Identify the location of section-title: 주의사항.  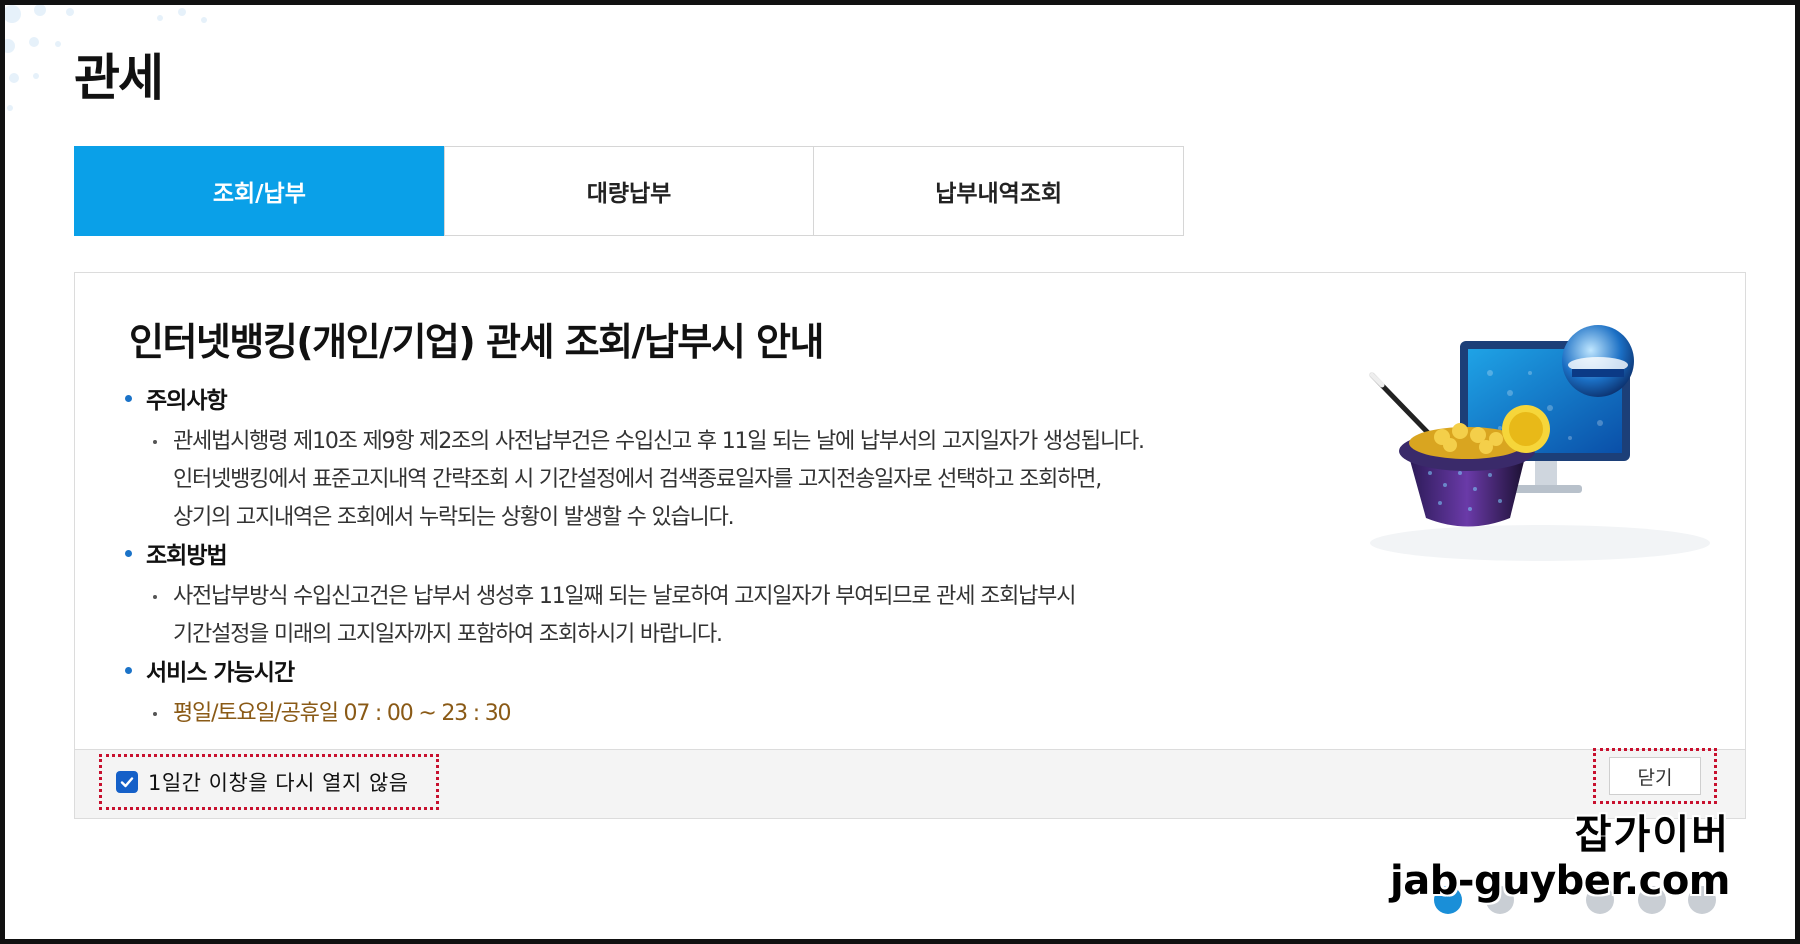
(187, 401).